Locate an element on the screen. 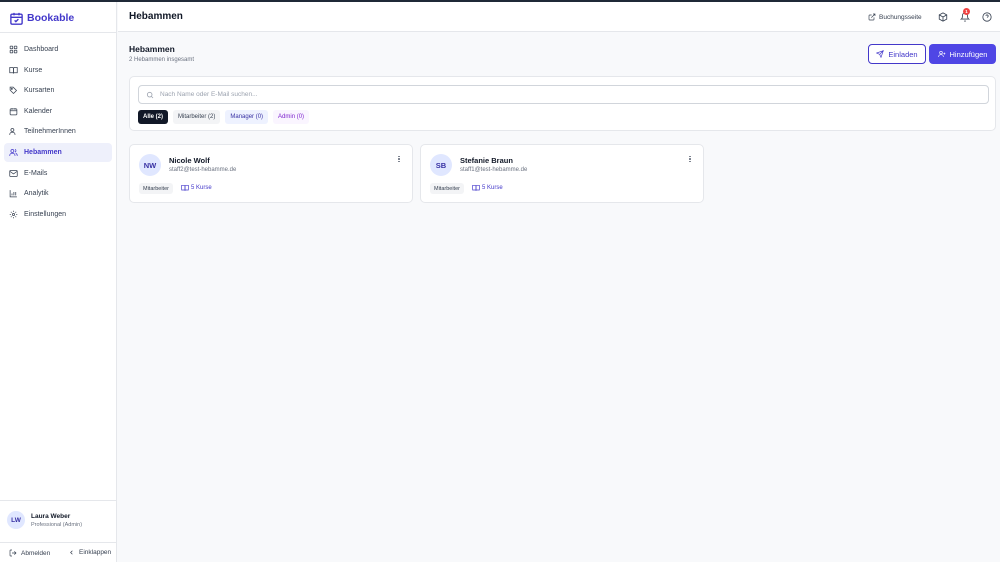  package-icon is located at coordinates (943, 17).